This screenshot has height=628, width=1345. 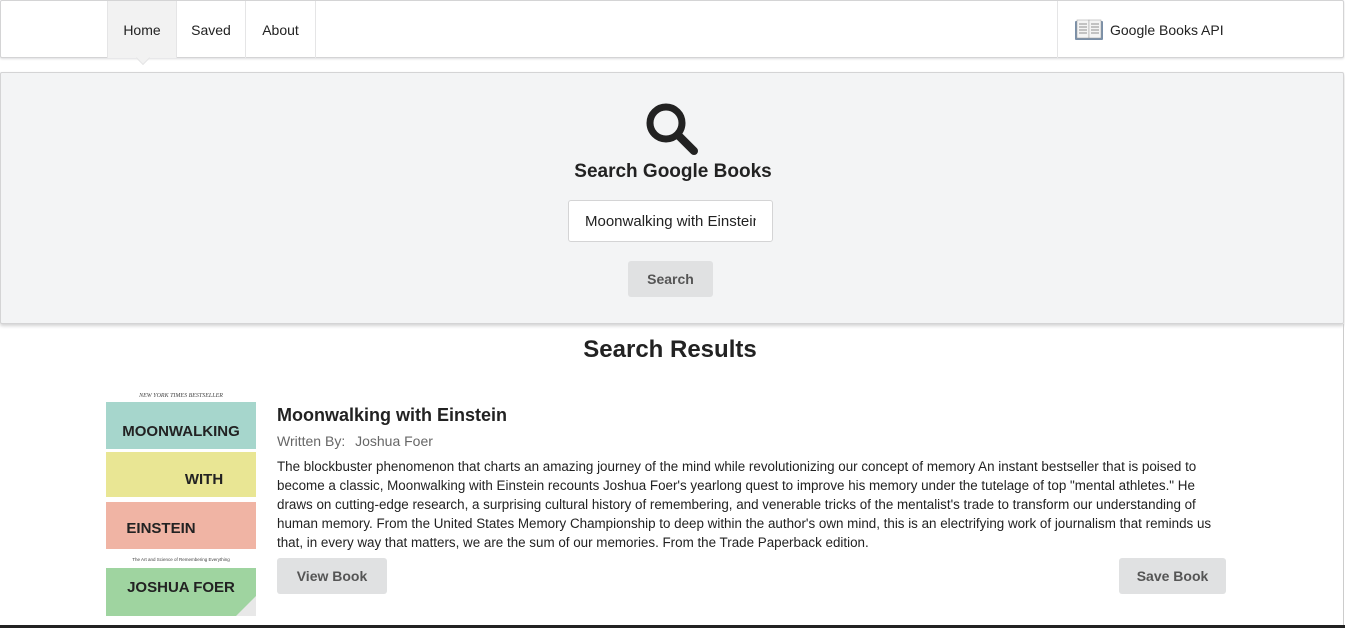 I want to click on book-author: Joshua Foer, so click(x=394, y=441).